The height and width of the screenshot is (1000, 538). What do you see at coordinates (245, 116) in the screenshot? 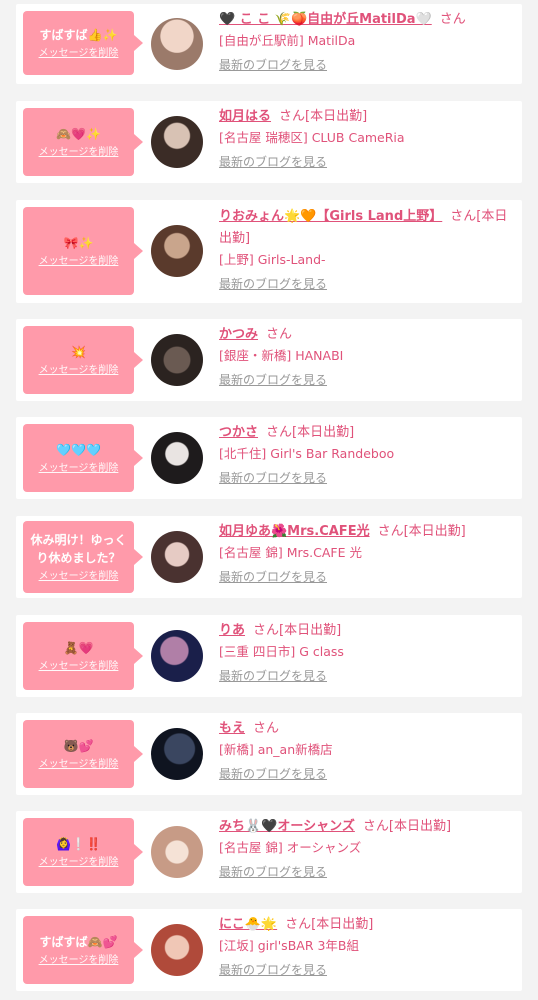
I see `cast-name-link: 如月はる` at bounding box center [245, 116].